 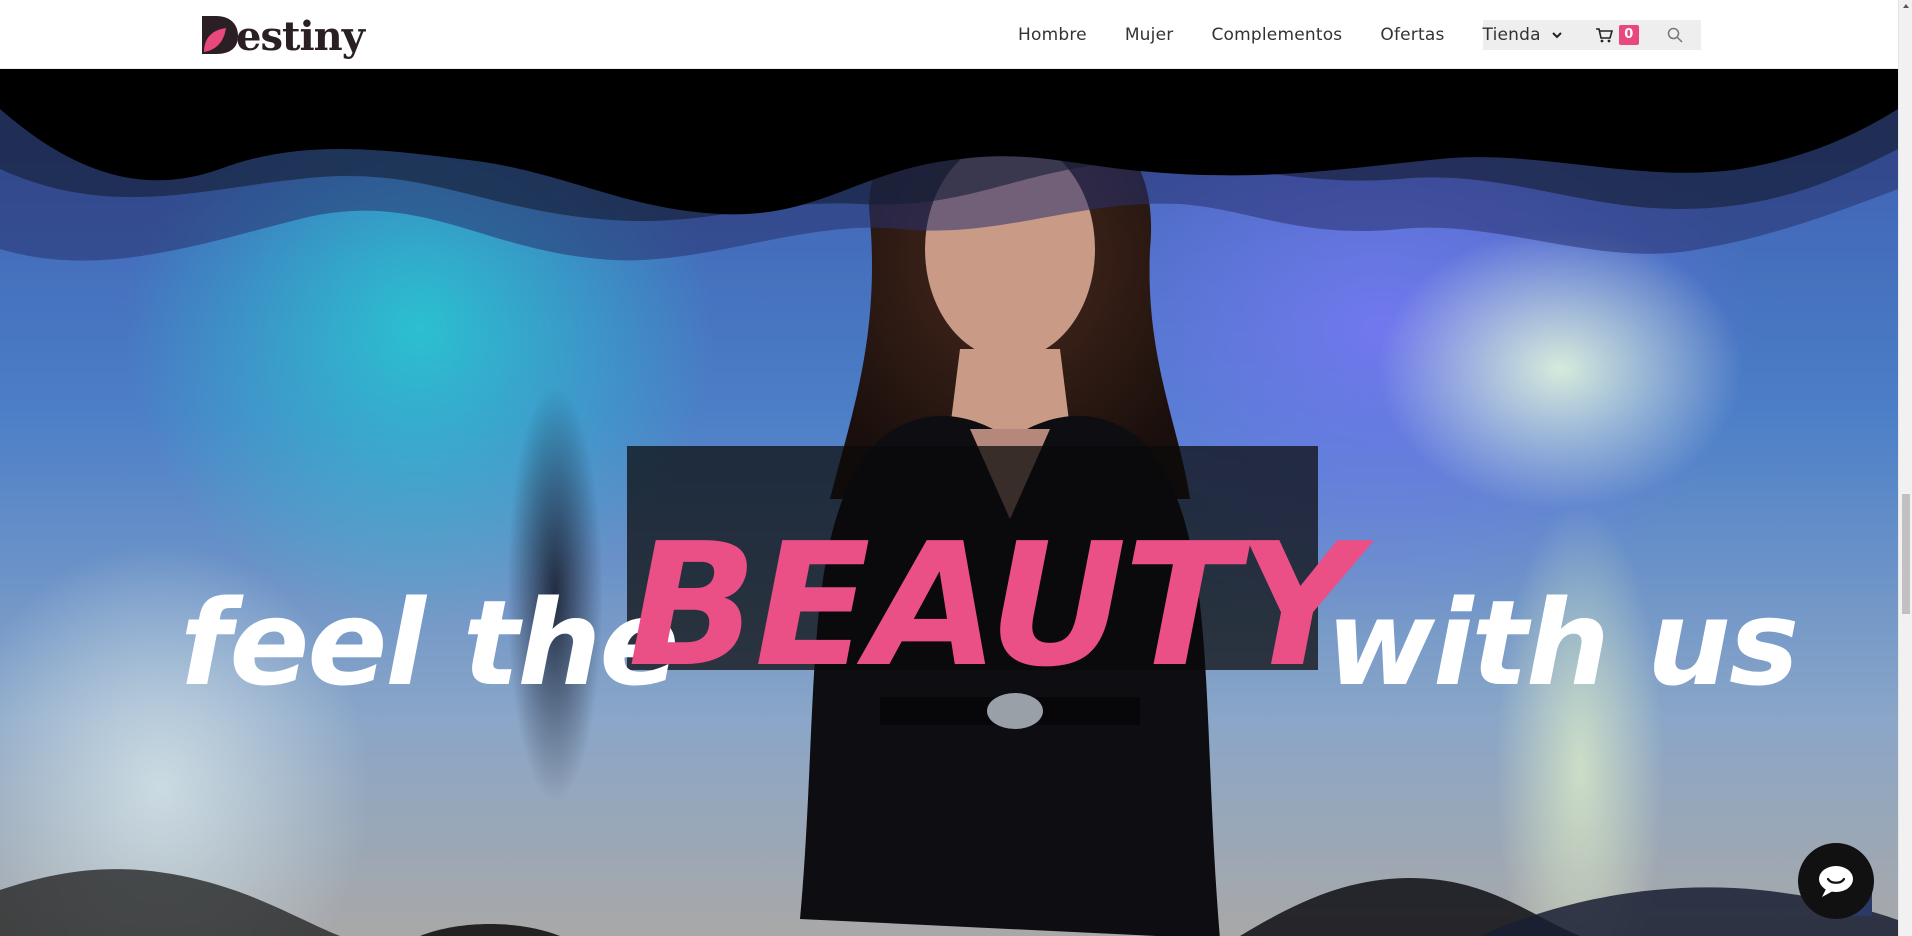 What do you see at coordinates (1562, 643) in the screenshot?
I see `headline-part-2: with us` at bounding box center [1562, 643].